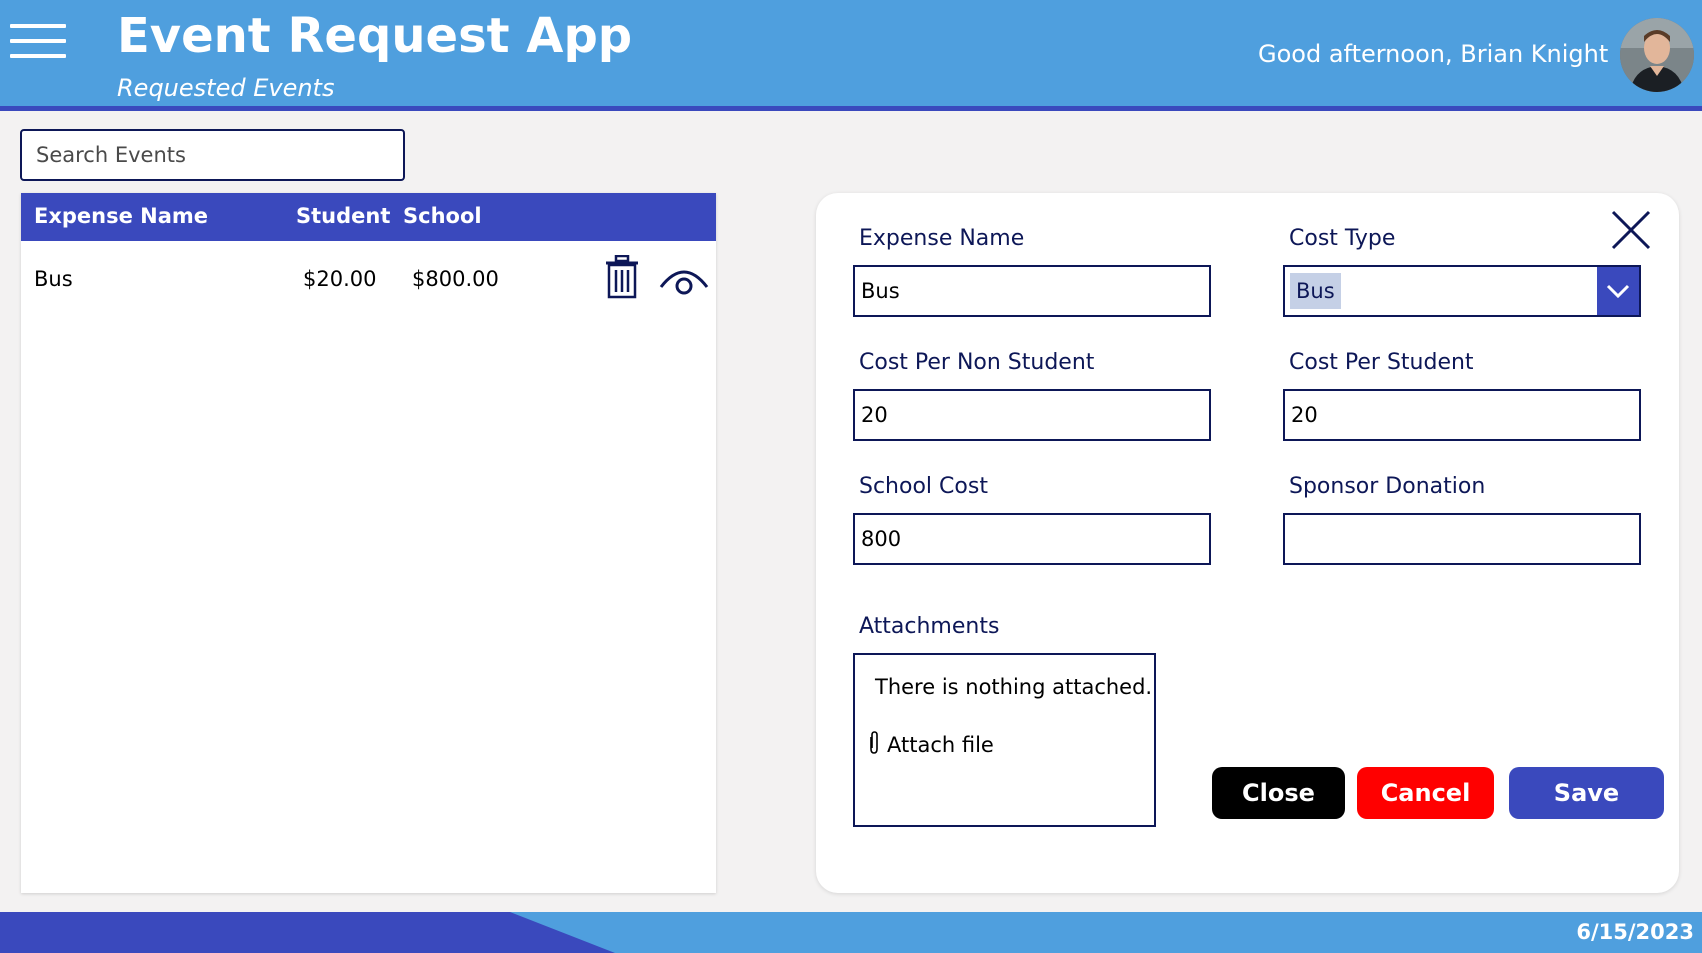  What do you see at coordinates (1315, 291) in the screenshot?
I see `cost-type-selected-value: Bus` at bounding box center [1315, 291].